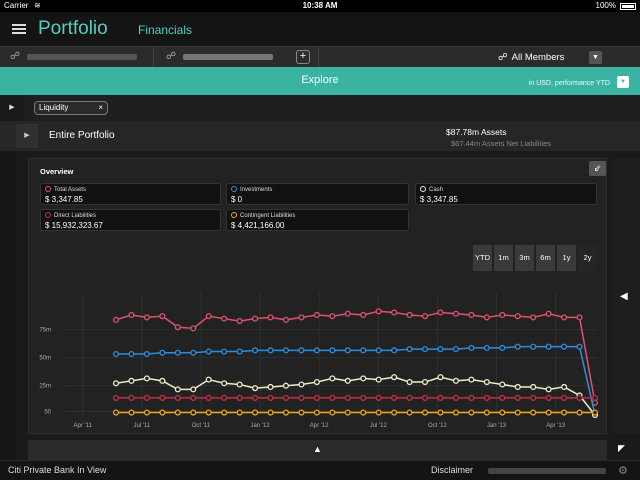  I want to click on card-cash: Cash $ 3,347.85, so click(506, 194).